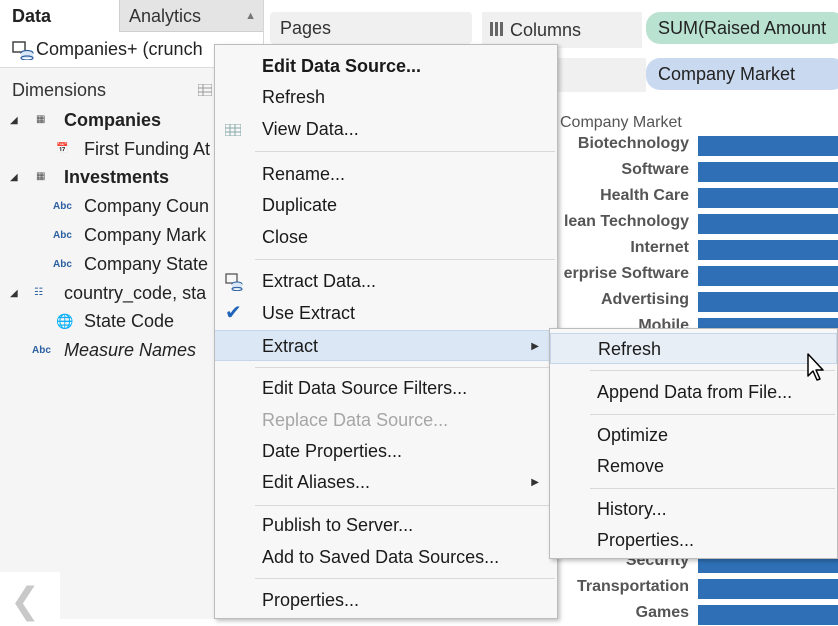 Image resolution: width=838 pixels, height=626 pixels. I want to click on submenu-item-refresh: Refresh, so click(693, 348).